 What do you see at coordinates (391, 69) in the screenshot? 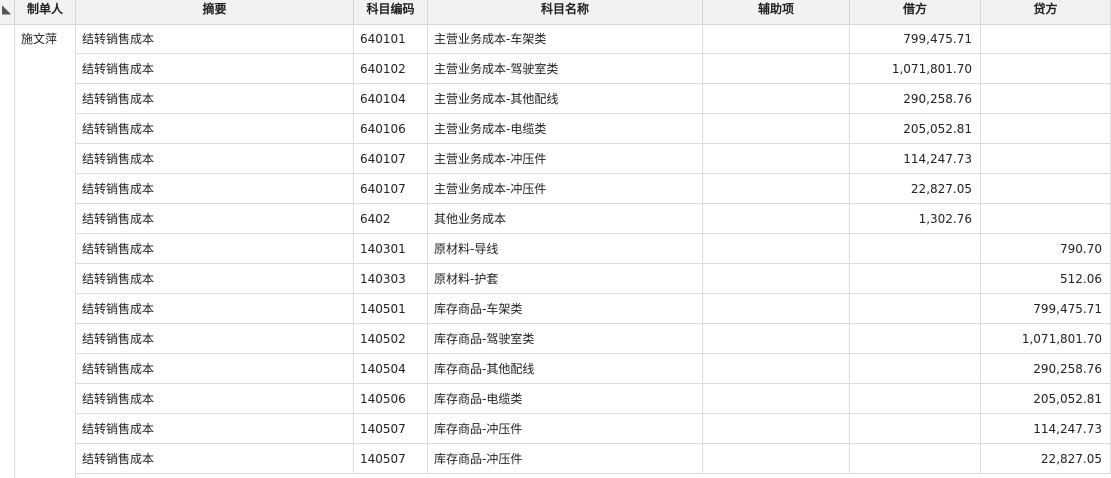
I see `account-code-cell: 640102` at bounding box center [391, 69].